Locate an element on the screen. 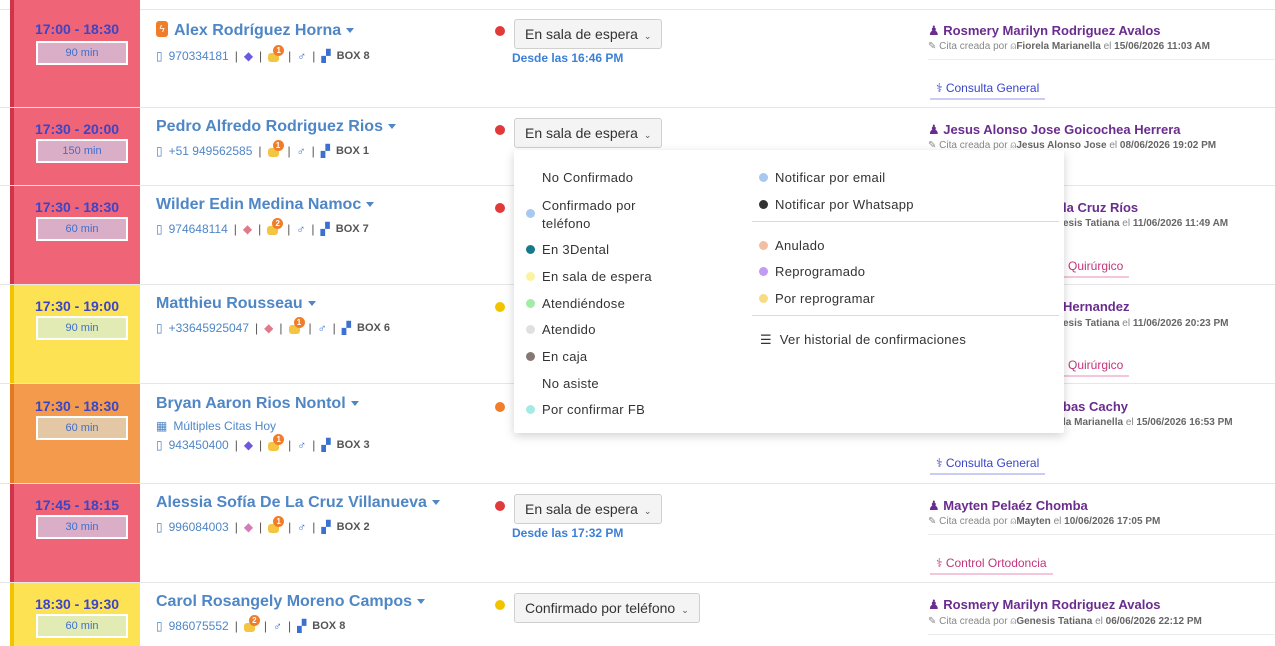  doctor-name: ♟ Mayten Pelaéz Chomba is located at coordinates (1008, 506).